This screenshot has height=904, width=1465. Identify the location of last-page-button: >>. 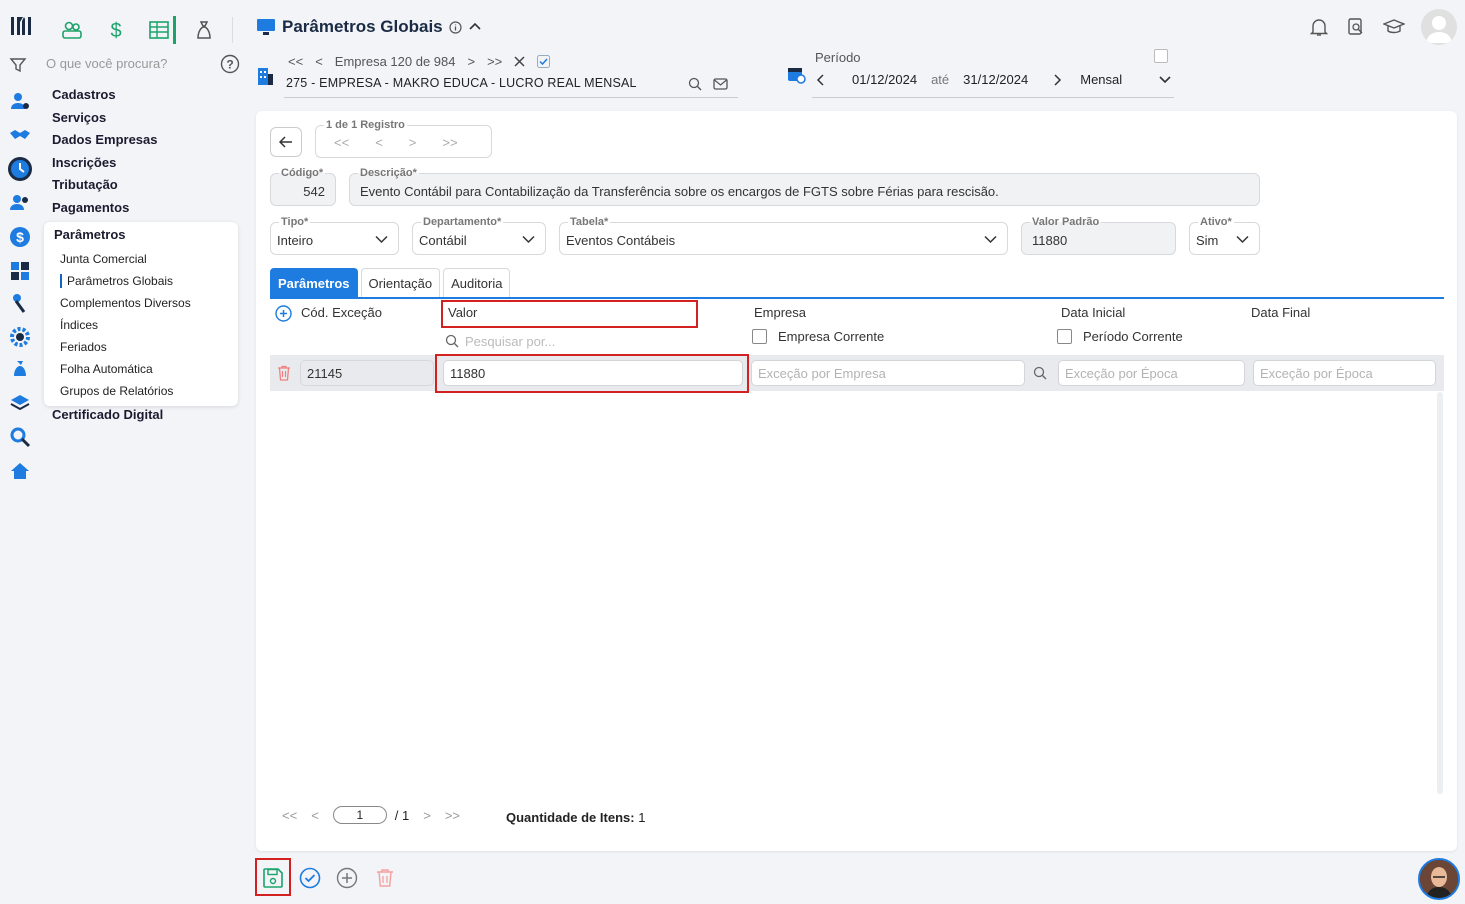
(452, 815).